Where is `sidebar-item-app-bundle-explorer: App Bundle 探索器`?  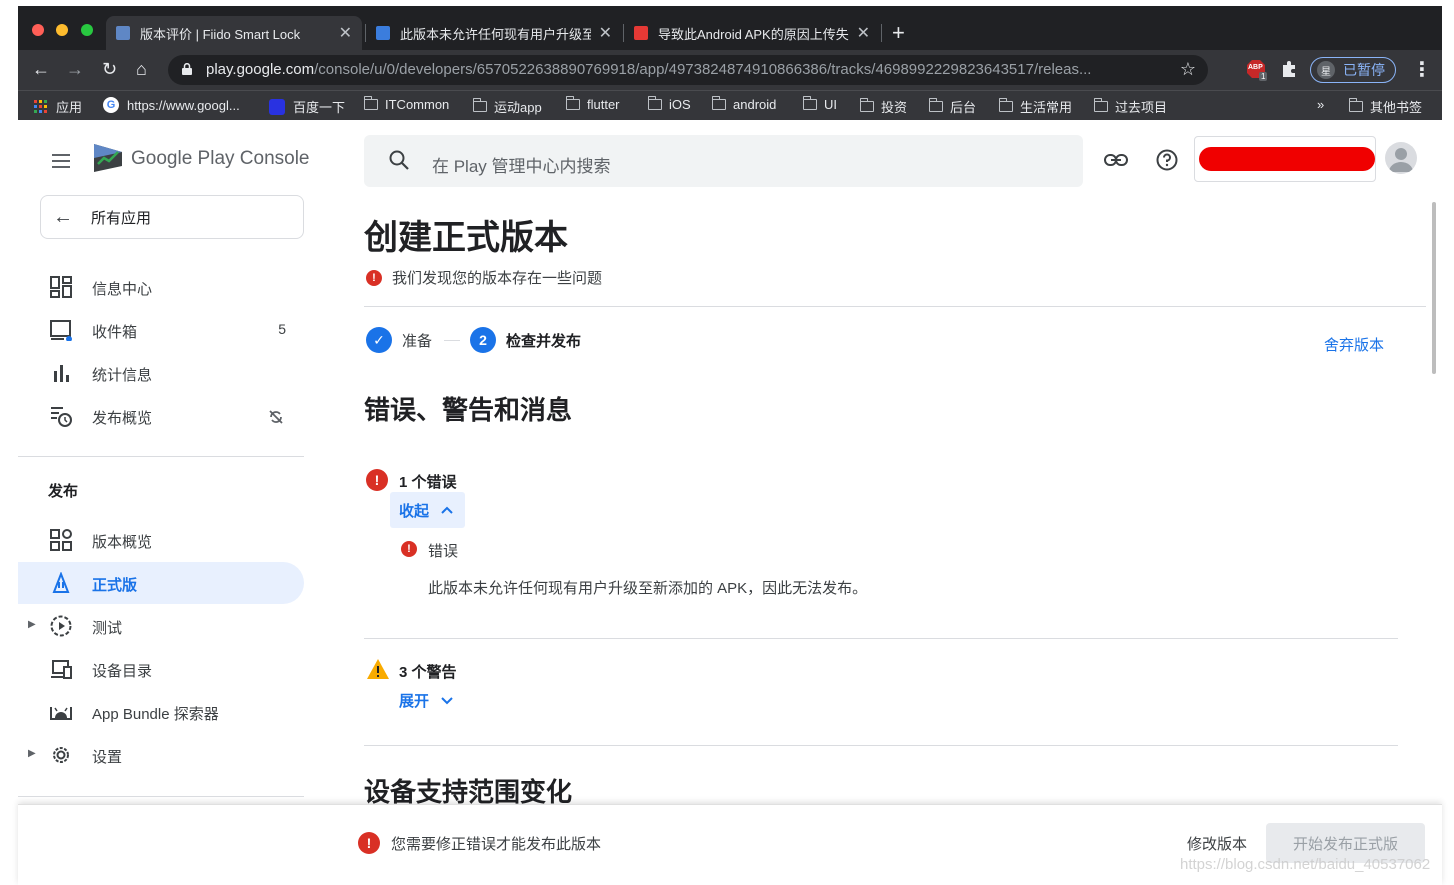 sidebar-item-app-bundle-explorer: App Bundle 探索器 is located at coordinates (161, 712).